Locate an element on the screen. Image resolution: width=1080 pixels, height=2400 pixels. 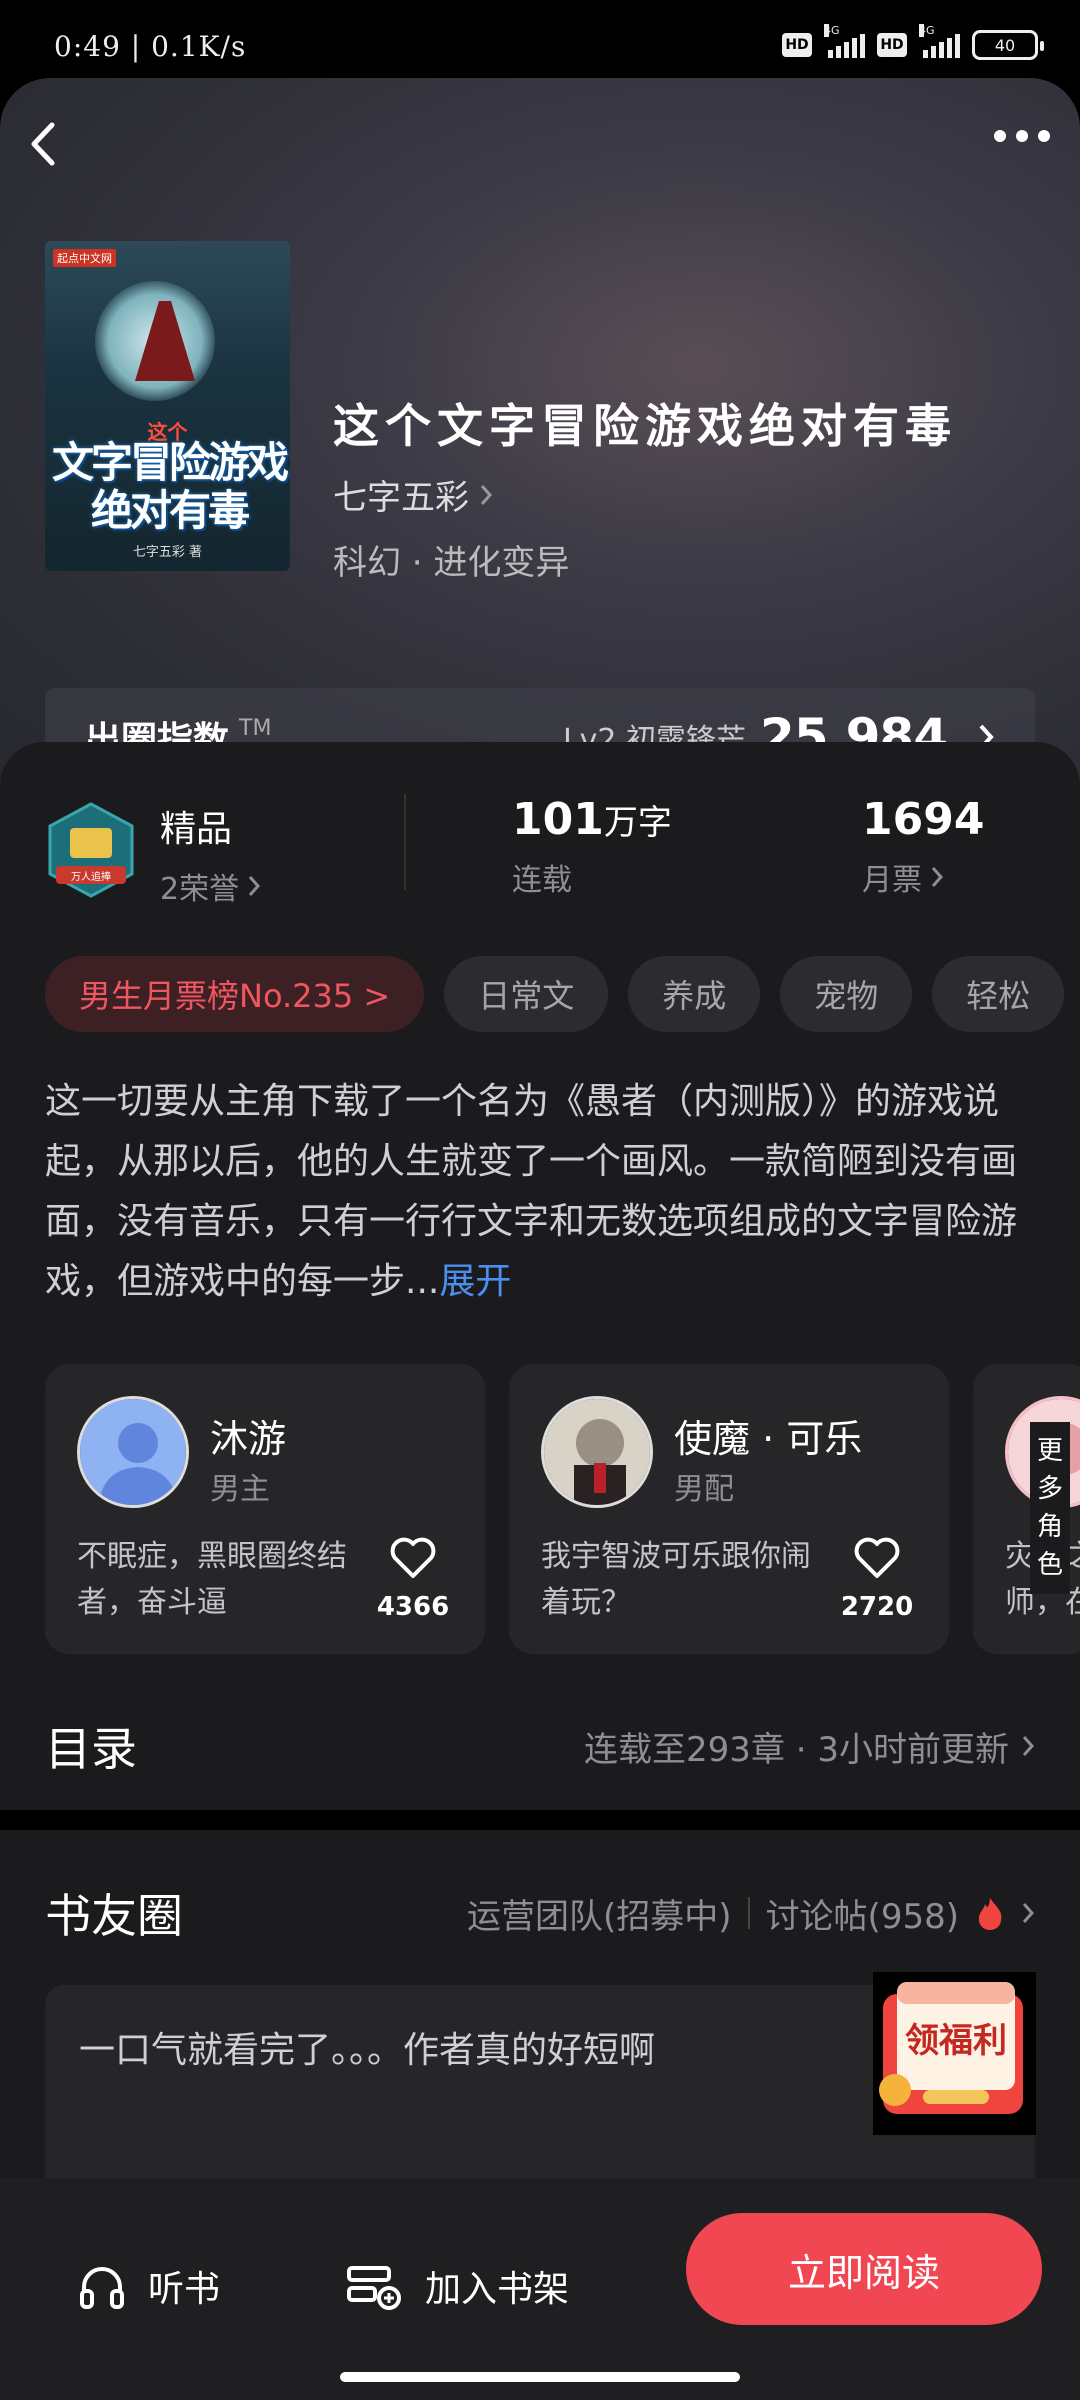
status-bar: 0:49 | 0.1K/s HD 4G HD 4G 40 is located at coordinates (540, 40).